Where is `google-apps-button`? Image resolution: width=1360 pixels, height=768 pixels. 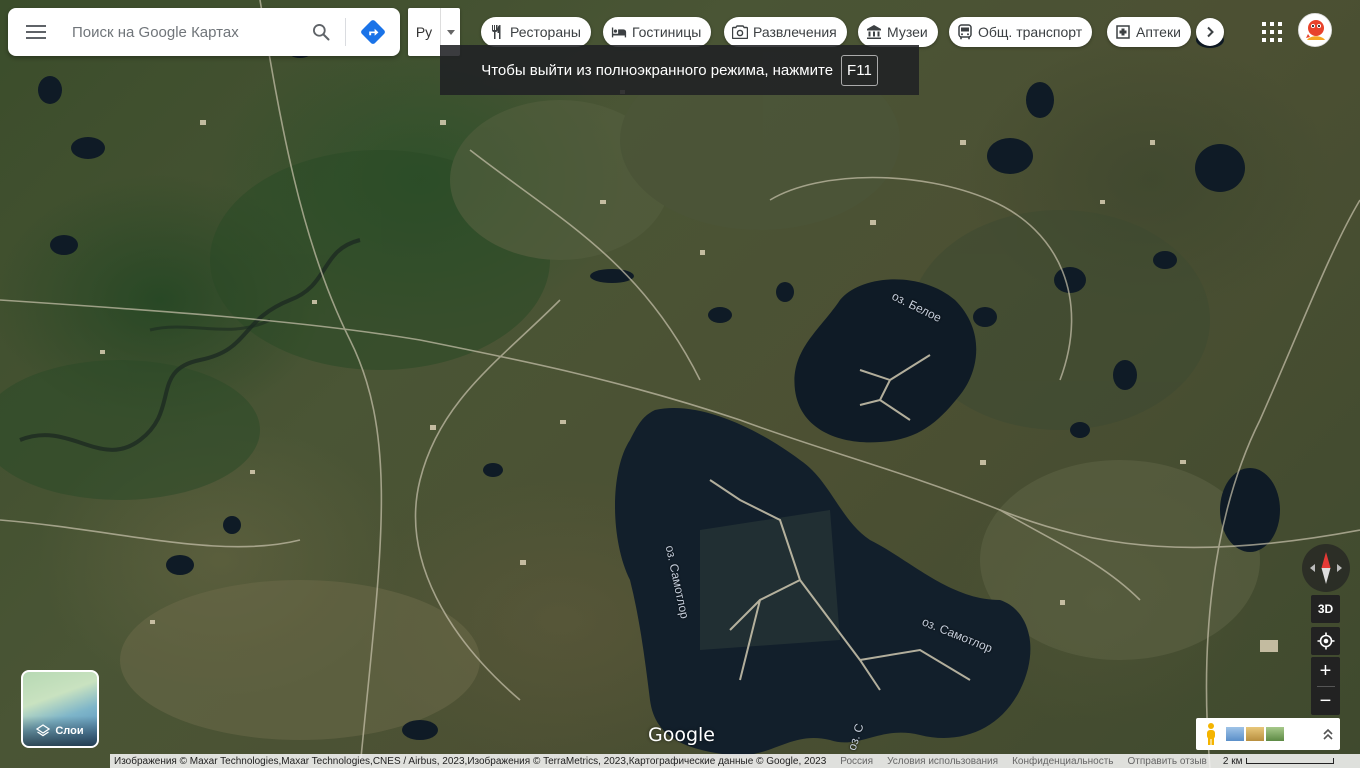 google-apps-button is located at coordinates (1270, 30).